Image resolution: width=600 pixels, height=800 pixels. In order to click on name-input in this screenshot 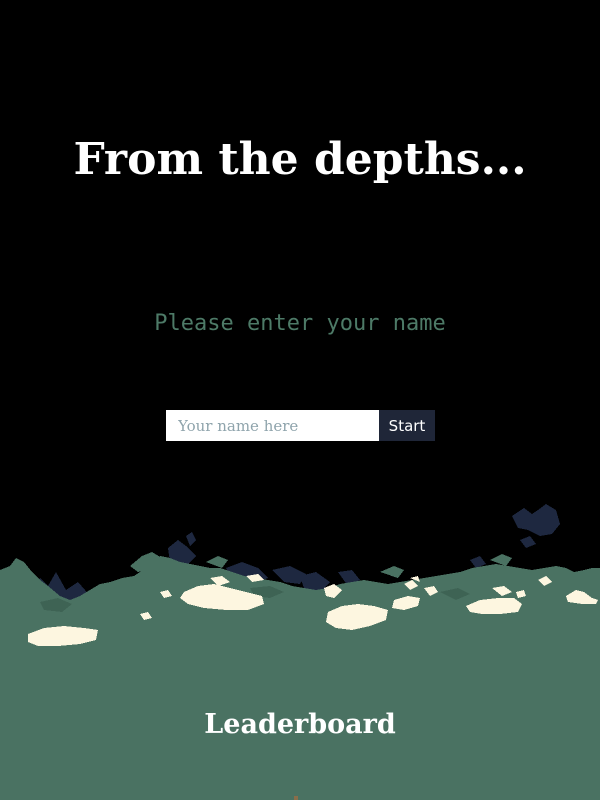, I will do `click(272, 425)`.